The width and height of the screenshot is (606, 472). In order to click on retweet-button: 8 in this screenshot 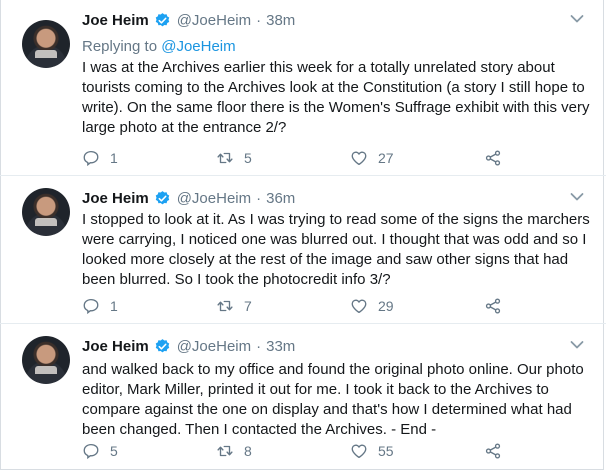, I will do `click(234, 451)`.